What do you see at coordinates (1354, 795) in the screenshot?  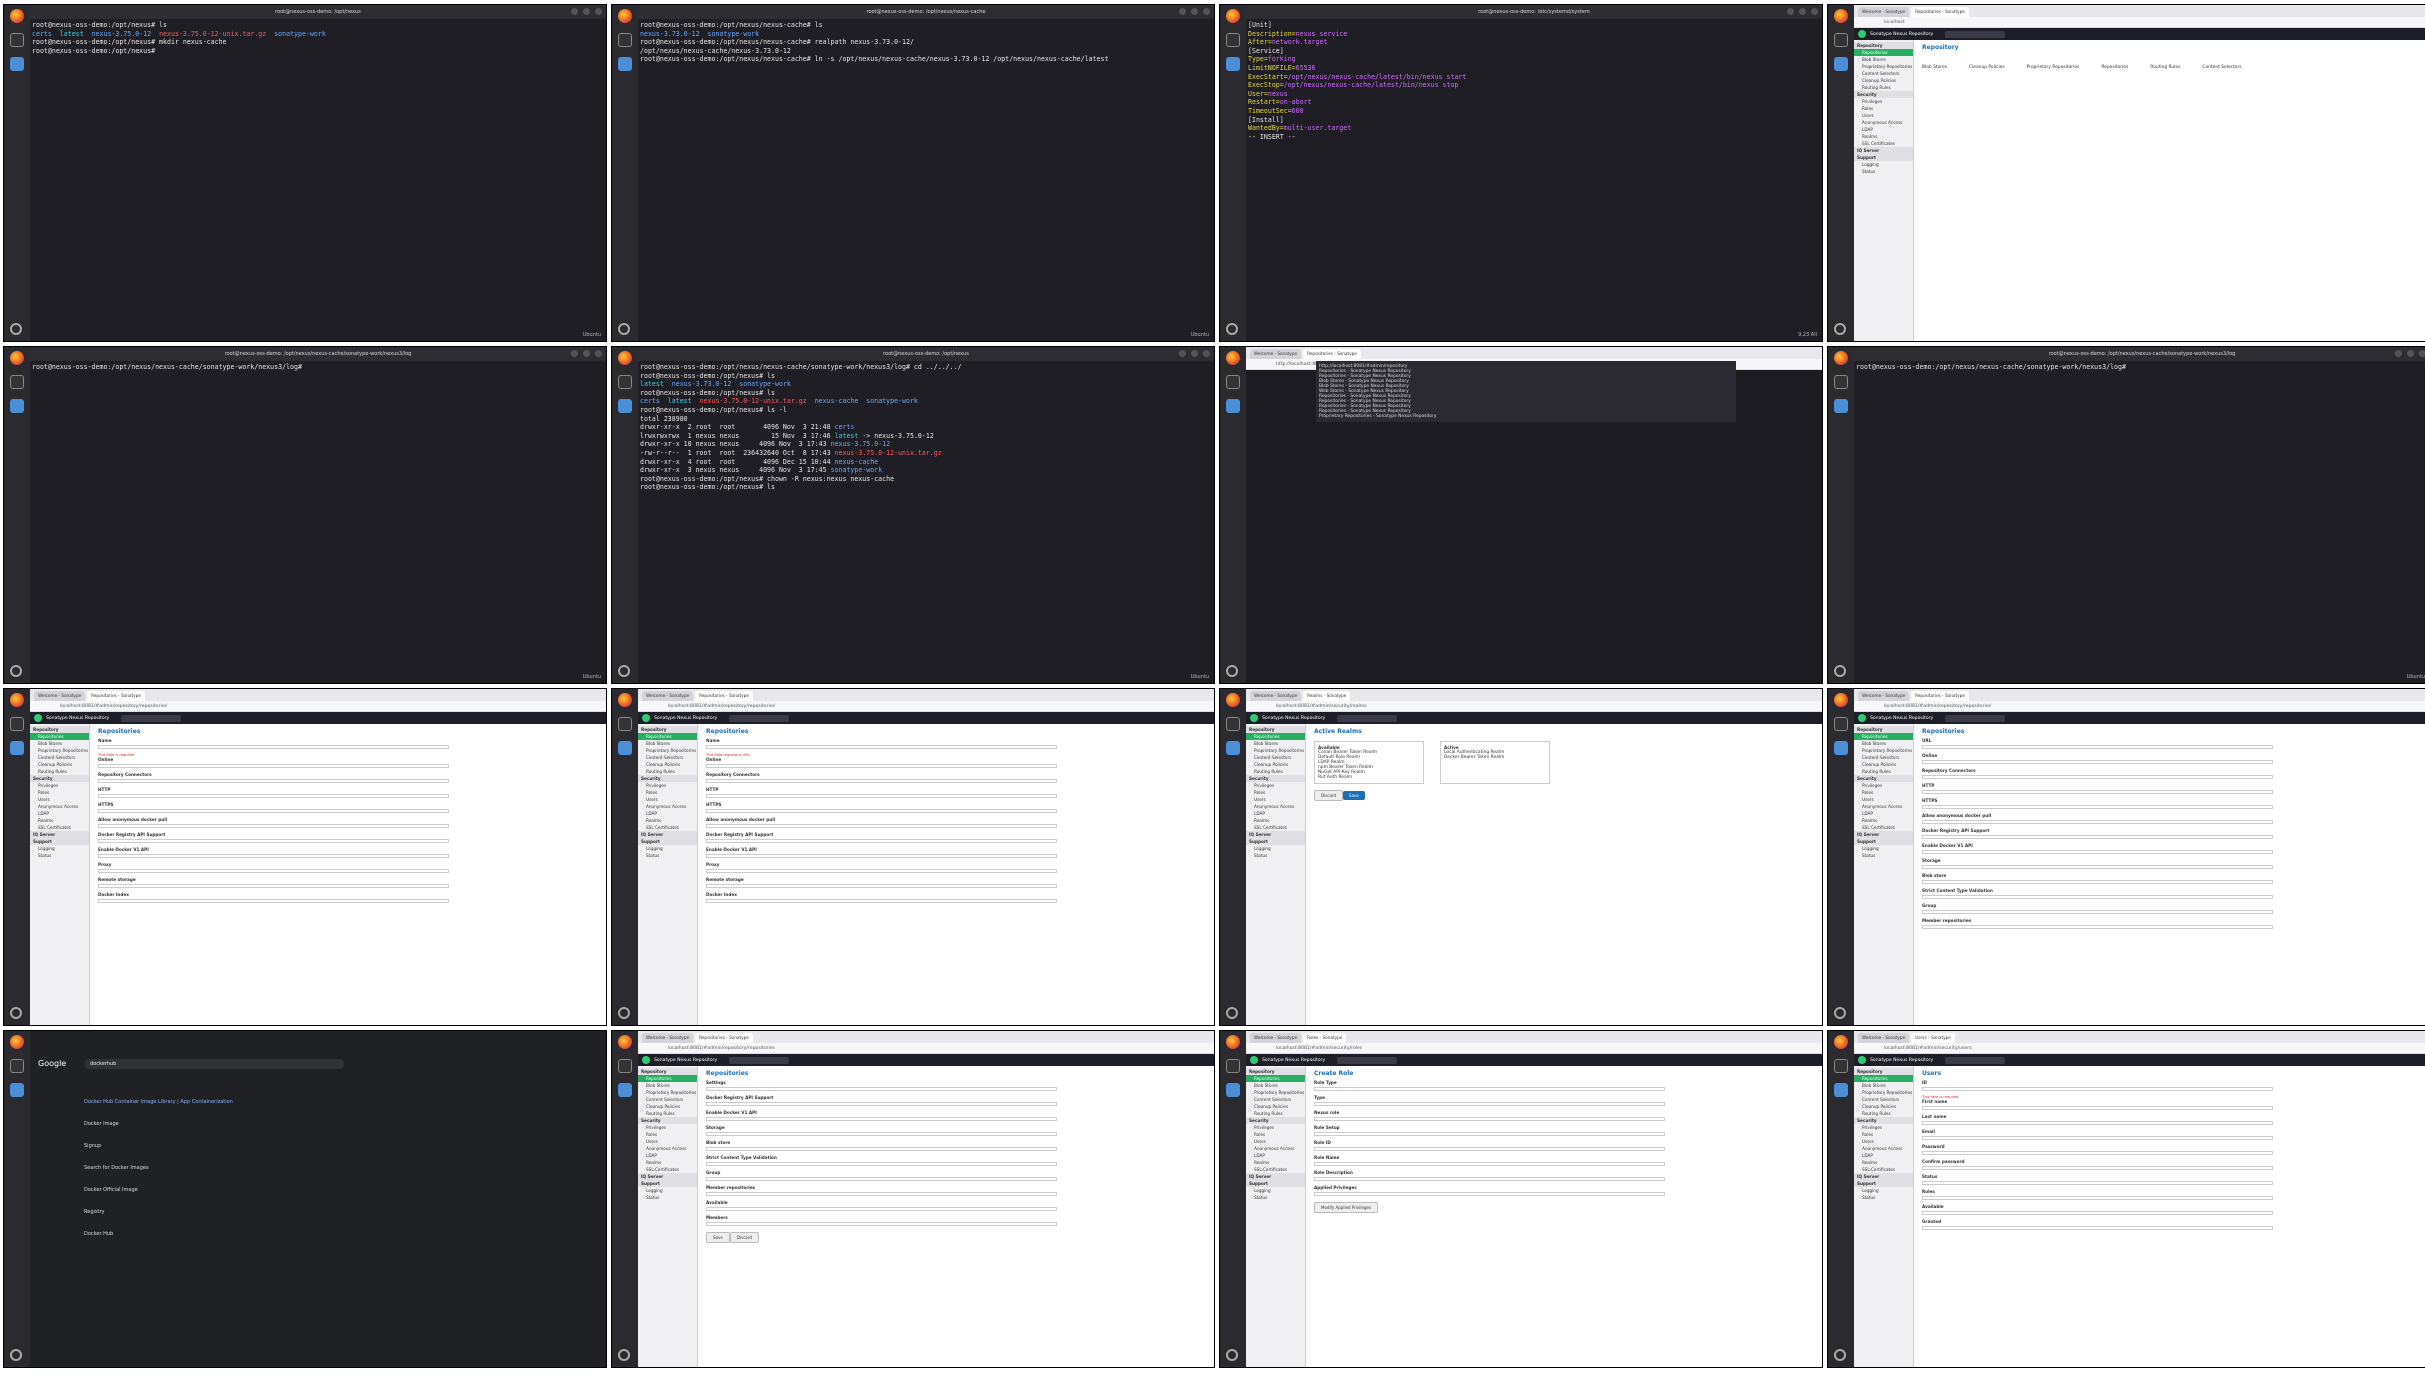 I see `save-button: Save` at bounding box center [1354, 795].